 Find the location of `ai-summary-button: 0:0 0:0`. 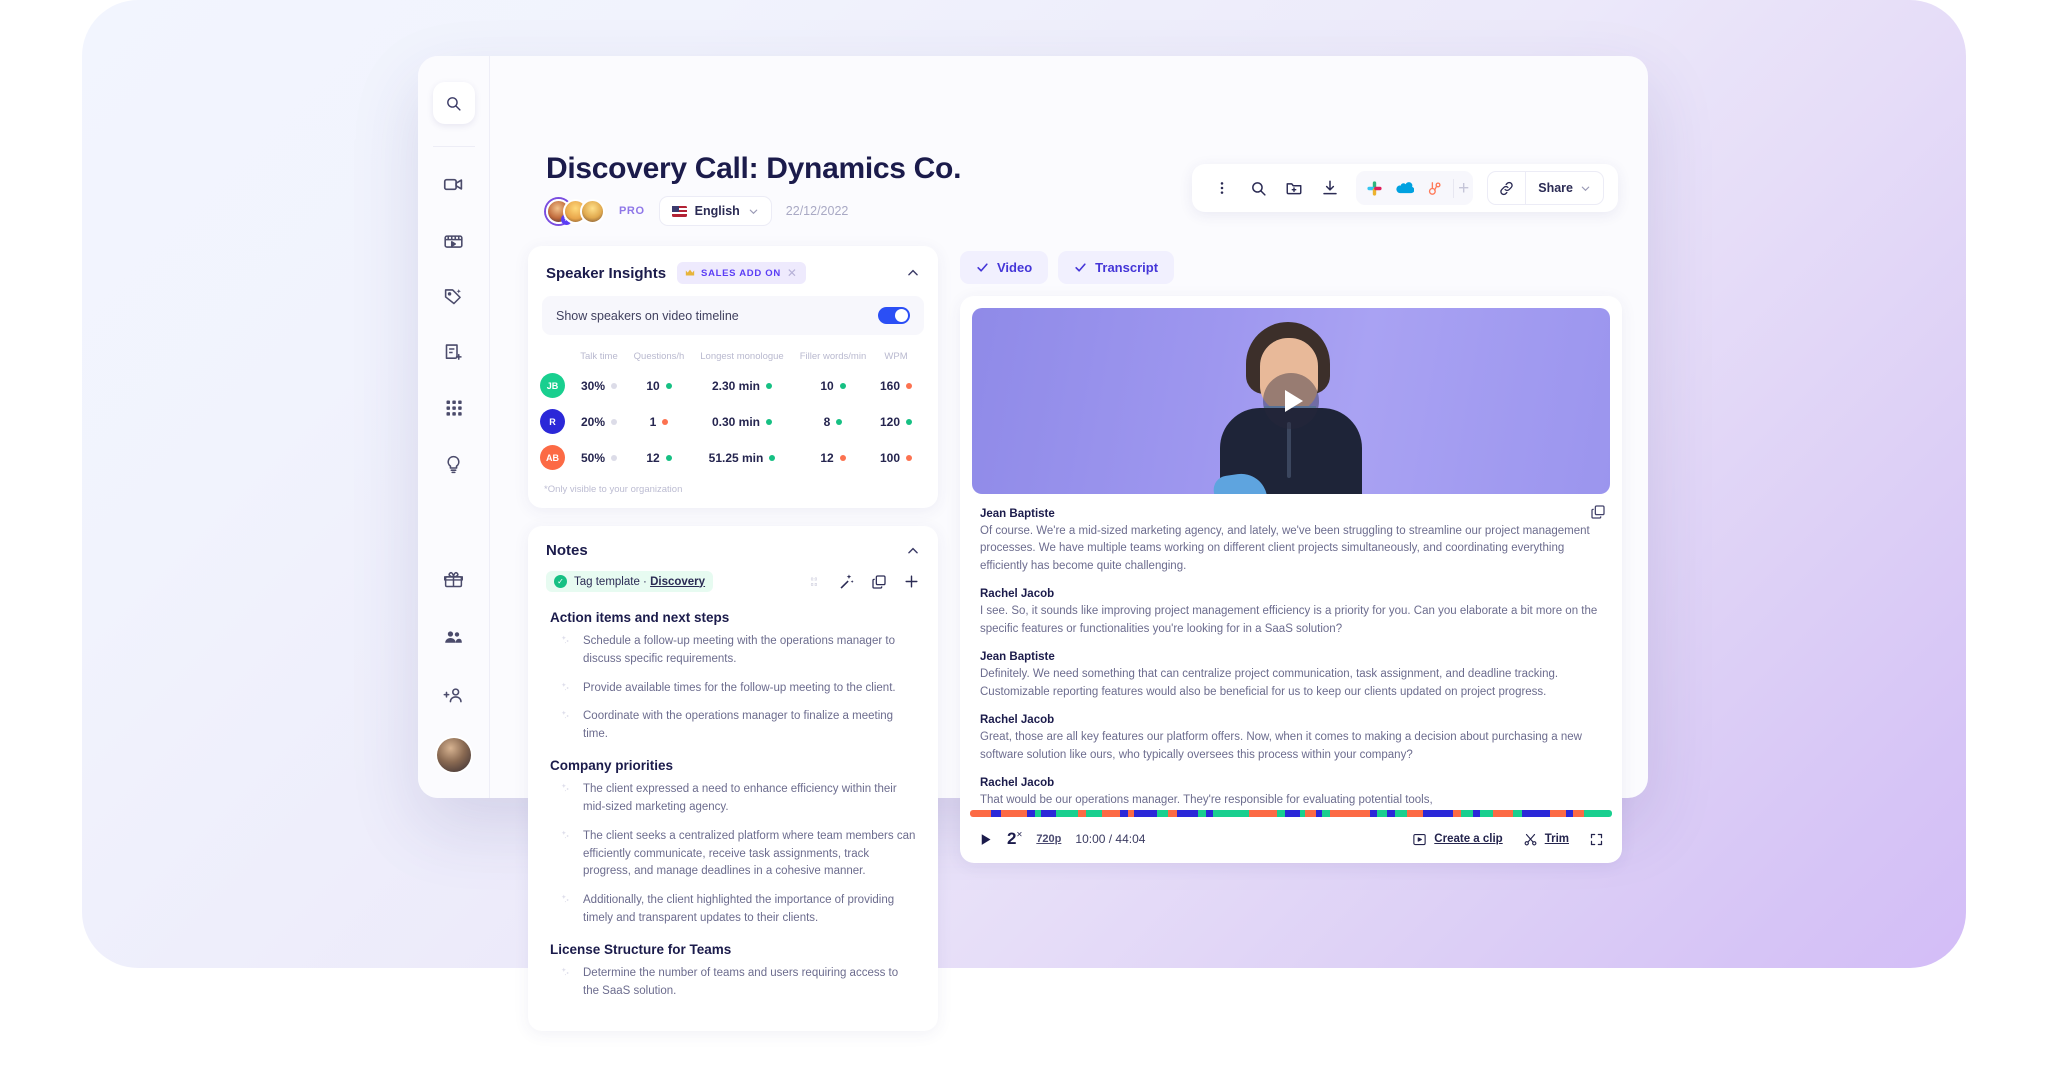

ai-summary-button: 0:0 0:0 is located at coordinates (814, 582).